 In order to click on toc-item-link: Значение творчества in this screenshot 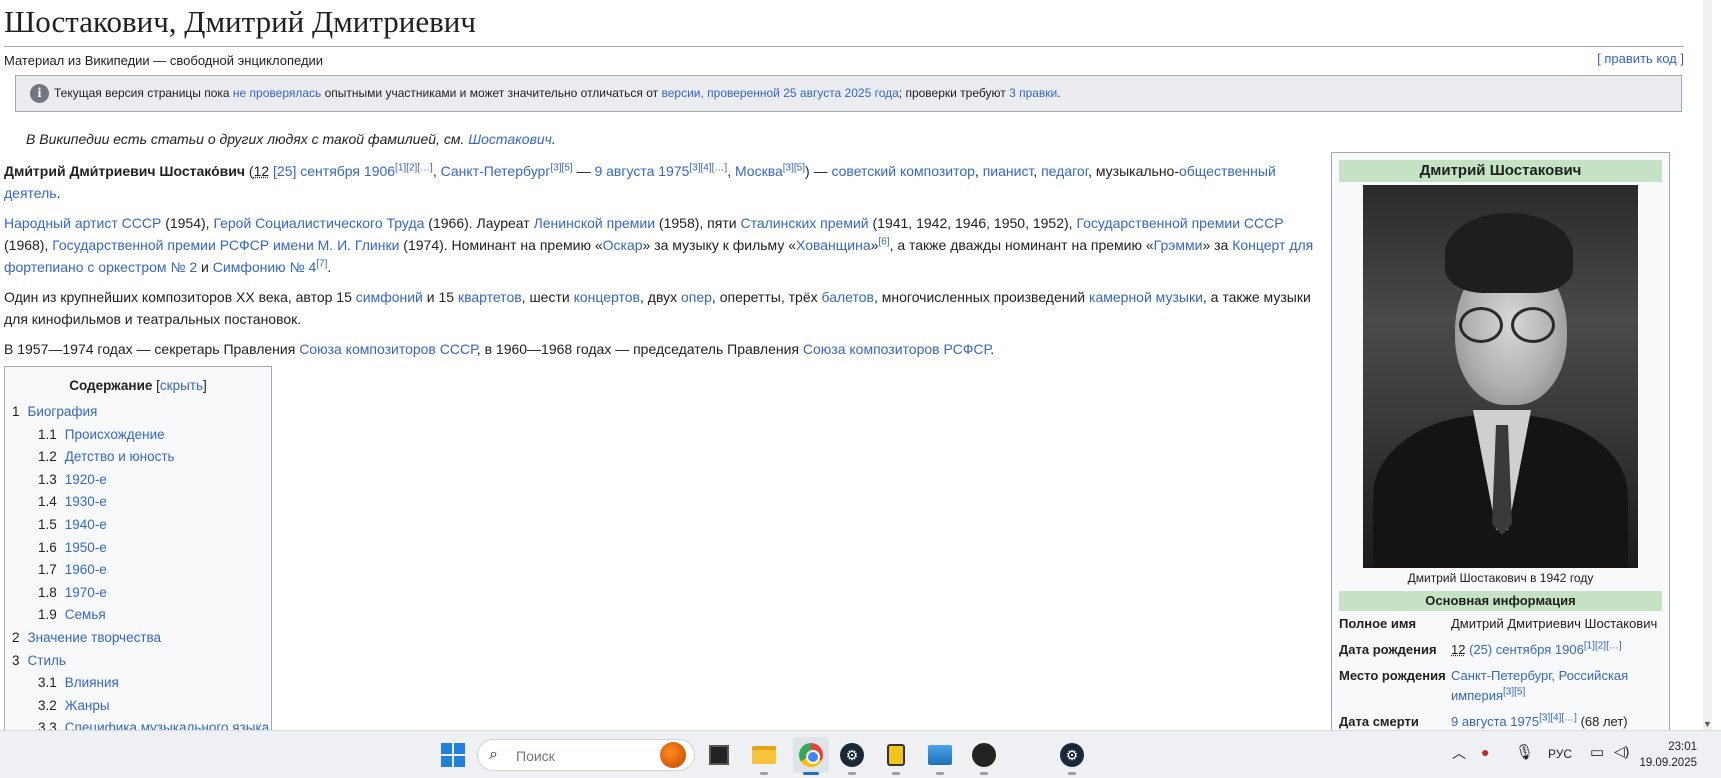, I will do `click(95, 637)`.